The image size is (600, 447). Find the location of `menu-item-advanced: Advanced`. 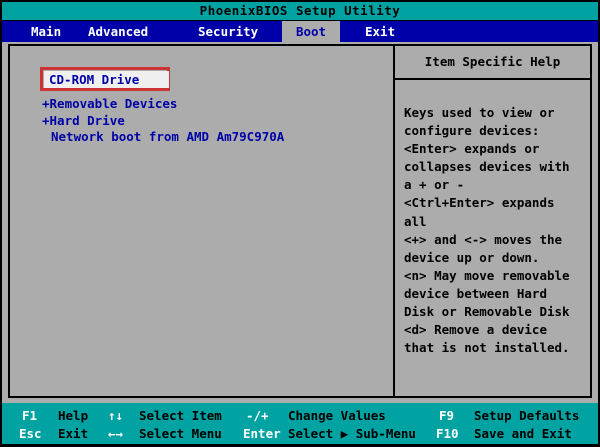

menu-item-advanced: Advanced is located at coordinates (118, 31).